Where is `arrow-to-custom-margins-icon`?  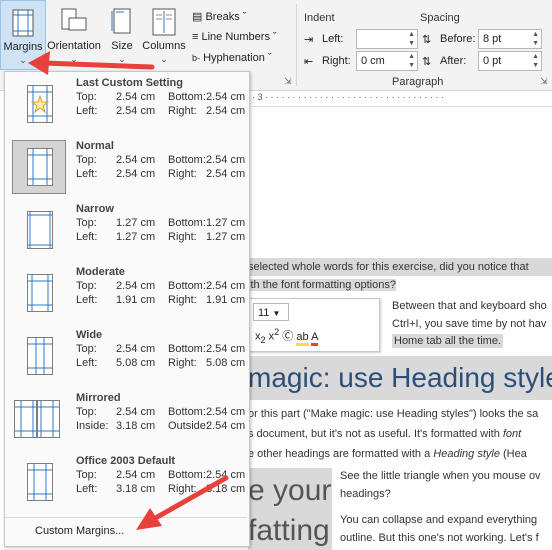
arrow-to-custom-margins-icon is located at coordinates (182, 502).